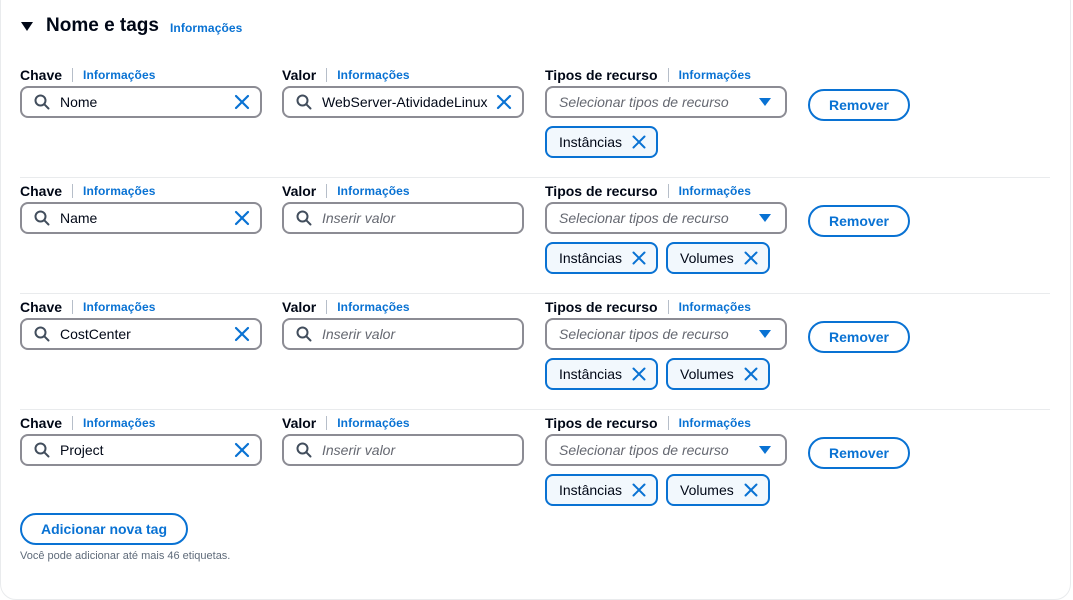 The image size is (1073, 600). I want to click on token-label: Instâncias, so click(591, 142).